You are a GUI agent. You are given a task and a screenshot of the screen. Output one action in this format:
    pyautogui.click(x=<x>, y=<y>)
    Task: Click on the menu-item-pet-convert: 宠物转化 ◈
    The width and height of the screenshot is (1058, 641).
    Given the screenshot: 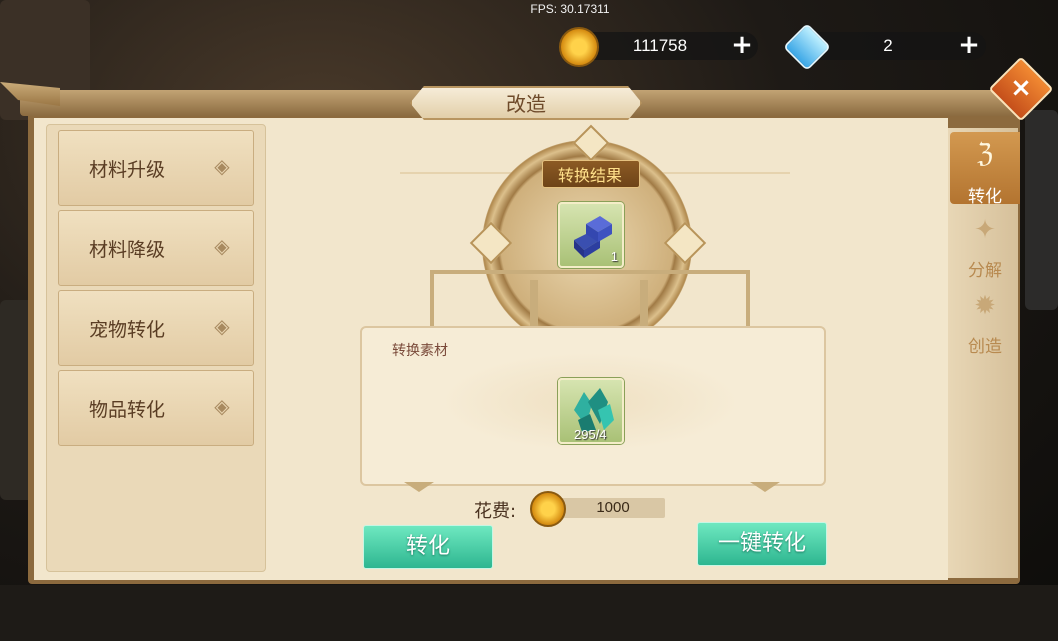 What is the action you would take?
    pyautogui.click(x=156, y=328)
    